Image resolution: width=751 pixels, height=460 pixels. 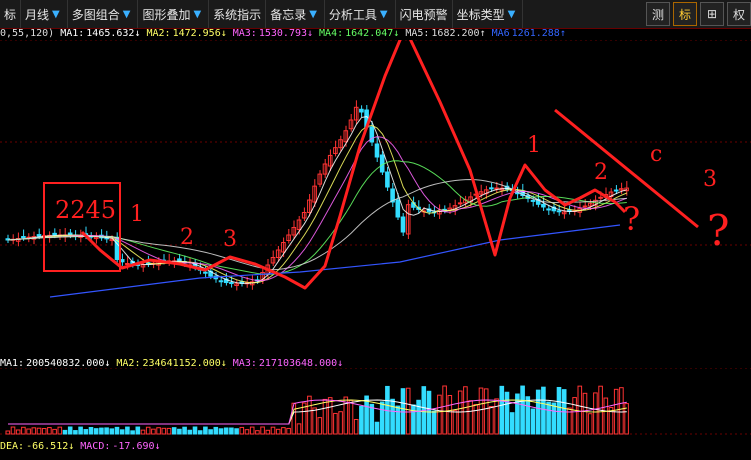 I want to click on macd-item-0: DEA: -66.512↓, so click(x=37, y=446).